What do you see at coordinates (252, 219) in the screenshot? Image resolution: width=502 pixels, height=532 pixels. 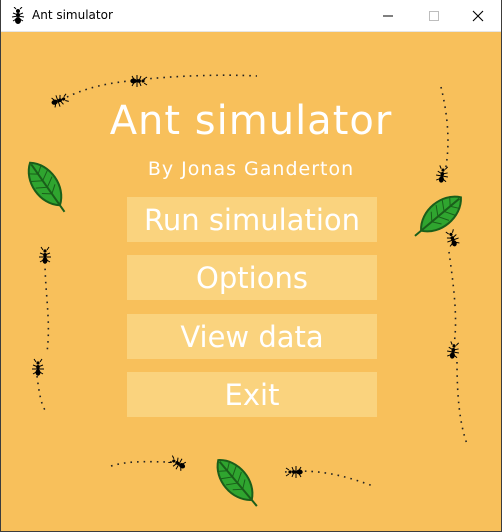 I see `run-simulation-button: Run simulation` at bounding box center [252, 219].